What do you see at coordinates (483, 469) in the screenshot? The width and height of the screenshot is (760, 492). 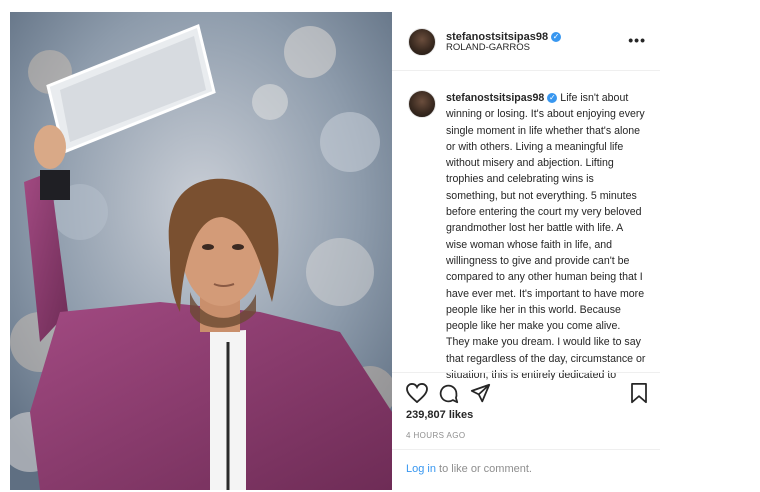 I see `login-prompt-text: to like or comment.` at bounding box center [483, 469].